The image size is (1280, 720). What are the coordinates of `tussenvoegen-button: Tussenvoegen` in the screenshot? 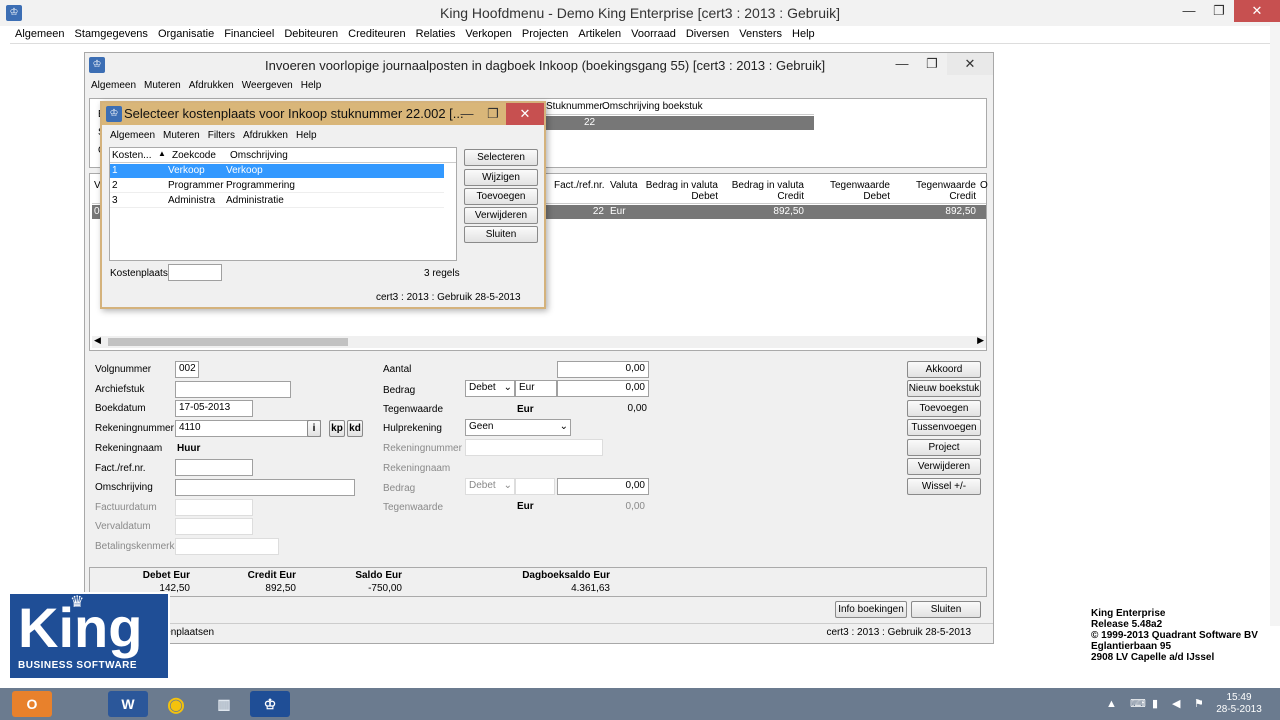 It's located at (944, 427).